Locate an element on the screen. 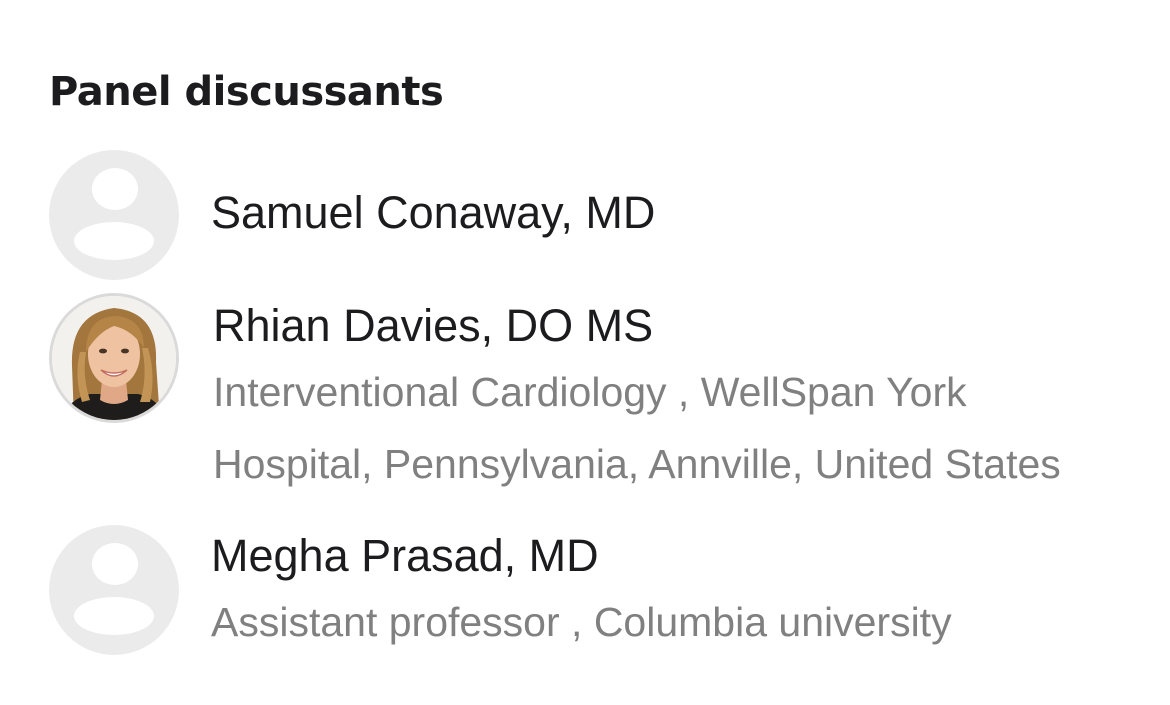  profile-photo is located at coordinates (114, 358).